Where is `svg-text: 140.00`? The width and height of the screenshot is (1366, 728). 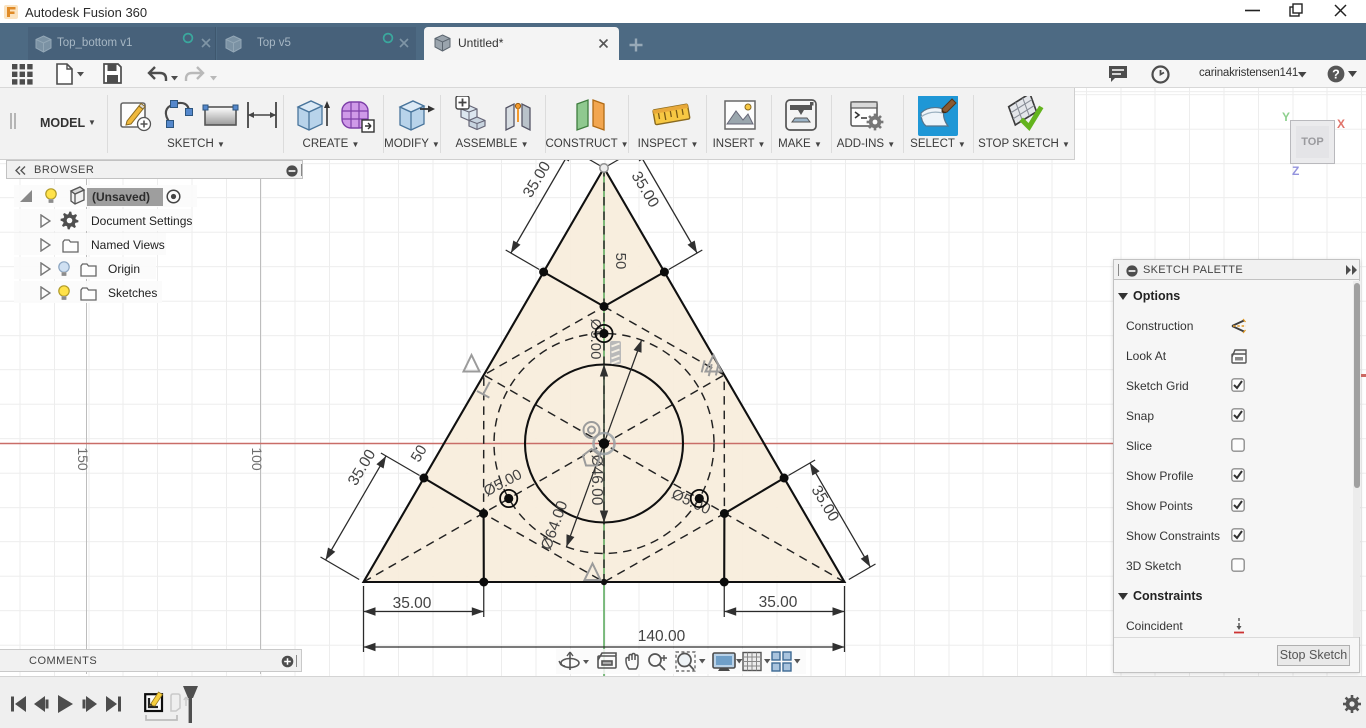
svg-text: 140.00 is located at coordinates (662, 636).